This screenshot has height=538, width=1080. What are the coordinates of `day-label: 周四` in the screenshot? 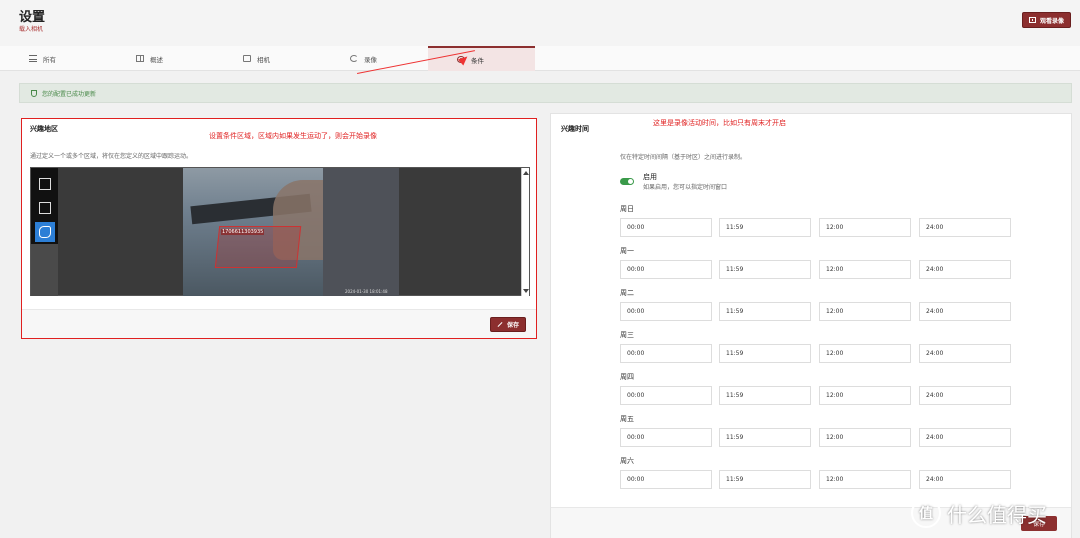 It's located at (627, 377).